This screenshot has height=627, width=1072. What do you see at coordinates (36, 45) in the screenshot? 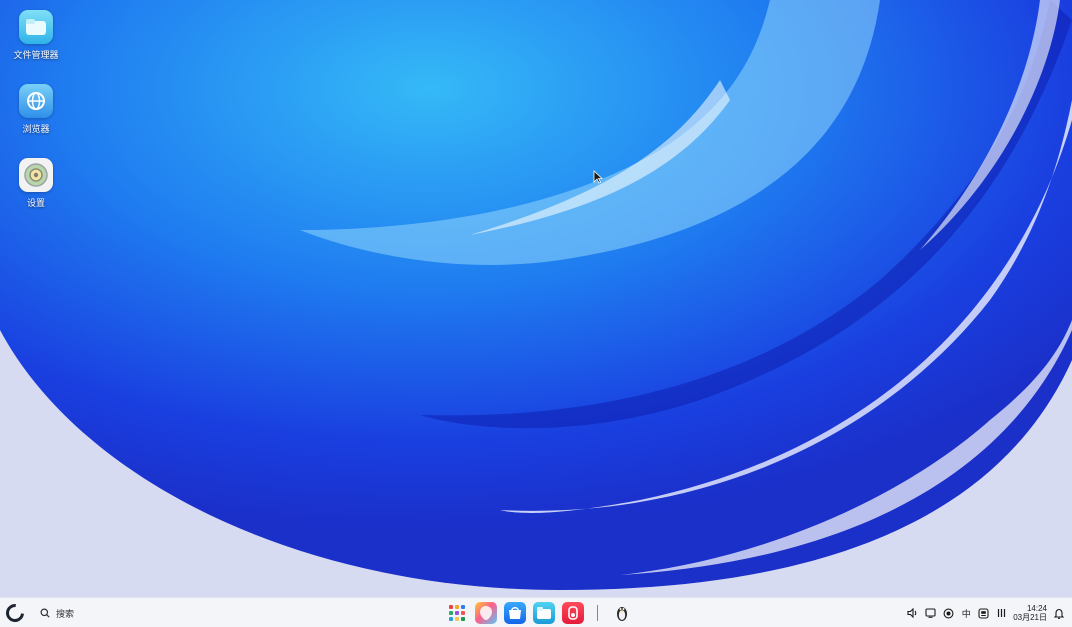
I see `desktop-icon-file-manager: 文件管理器` at bounding box center [36, 45].